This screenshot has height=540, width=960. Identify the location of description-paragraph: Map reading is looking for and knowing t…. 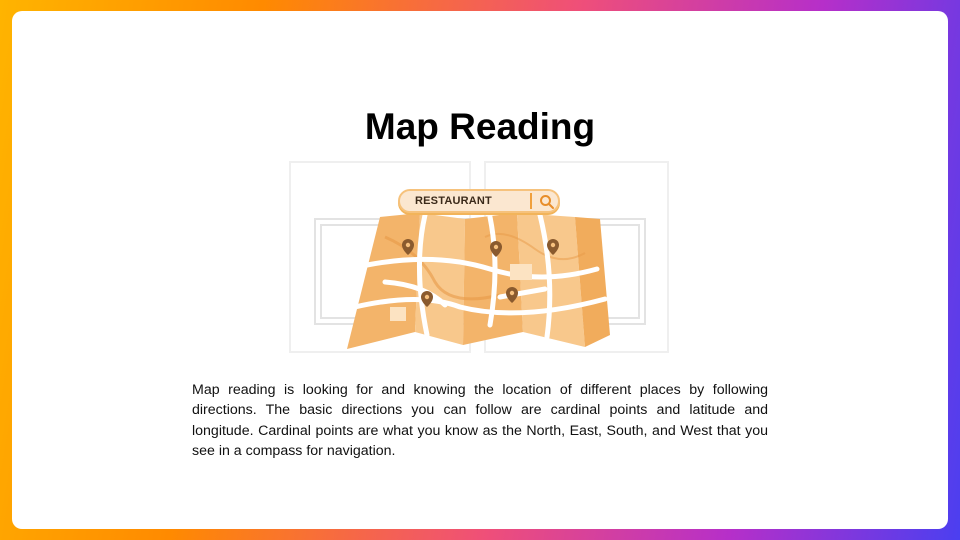
(480, 421).